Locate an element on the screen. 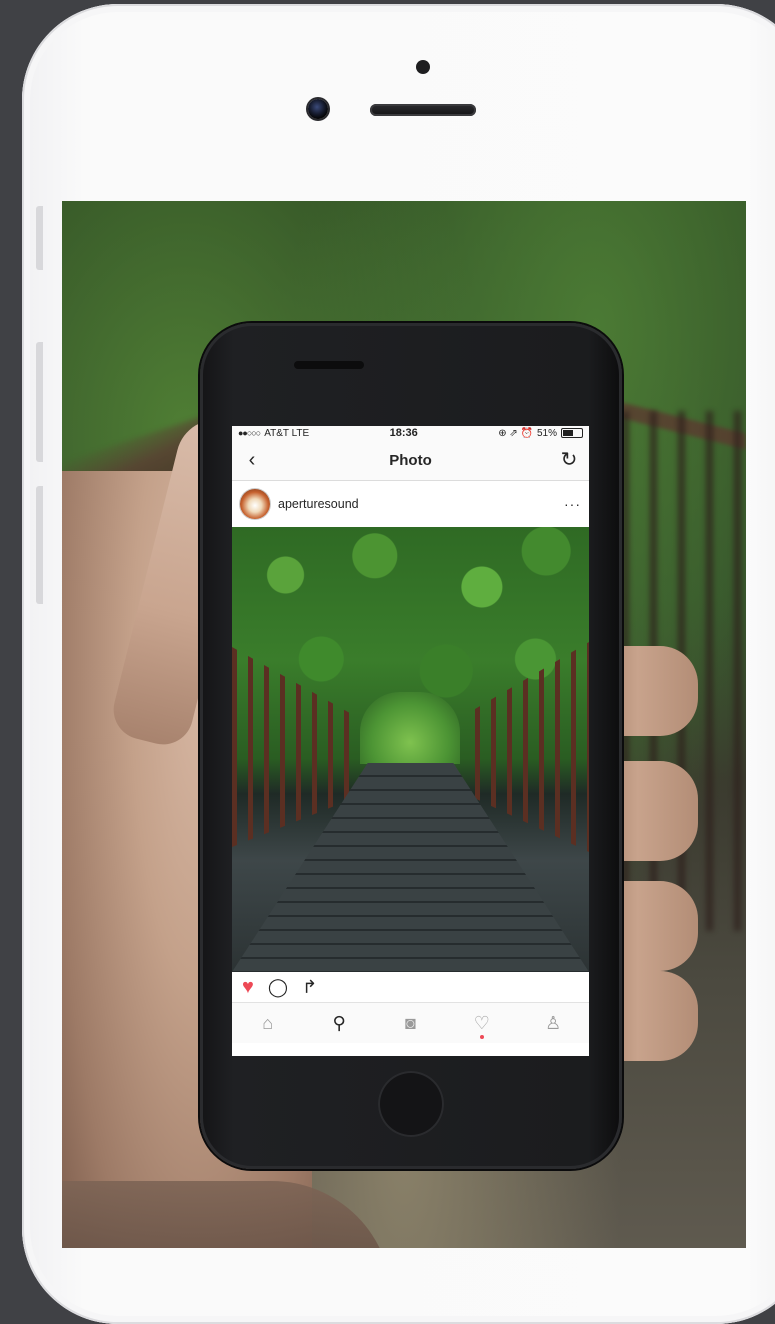 This screenshot has height=1324, width=775. comment-icon: ◯ is located at coordinates (278, 987).